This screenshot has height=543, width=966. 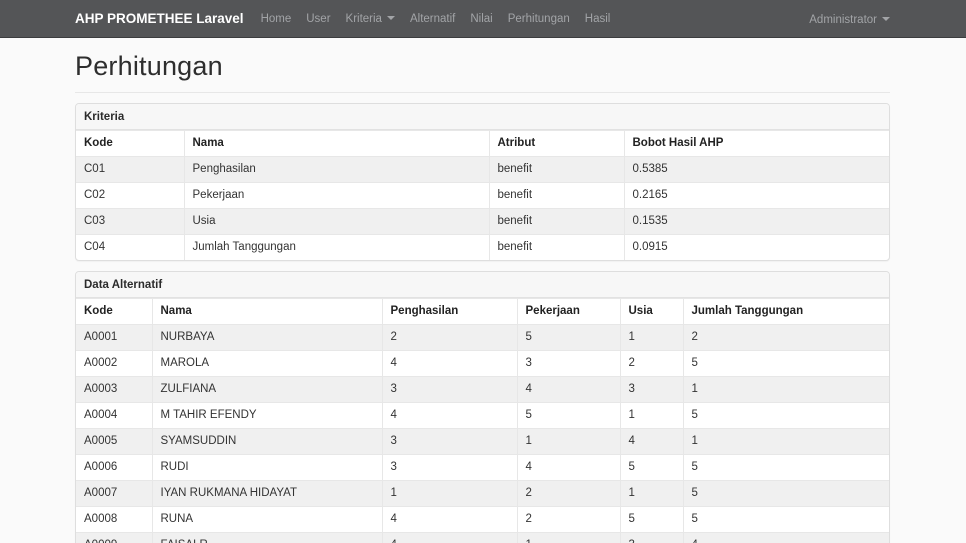 I want to click on table-cell: SYAMSUDDIN, so click(x=267, y=441).